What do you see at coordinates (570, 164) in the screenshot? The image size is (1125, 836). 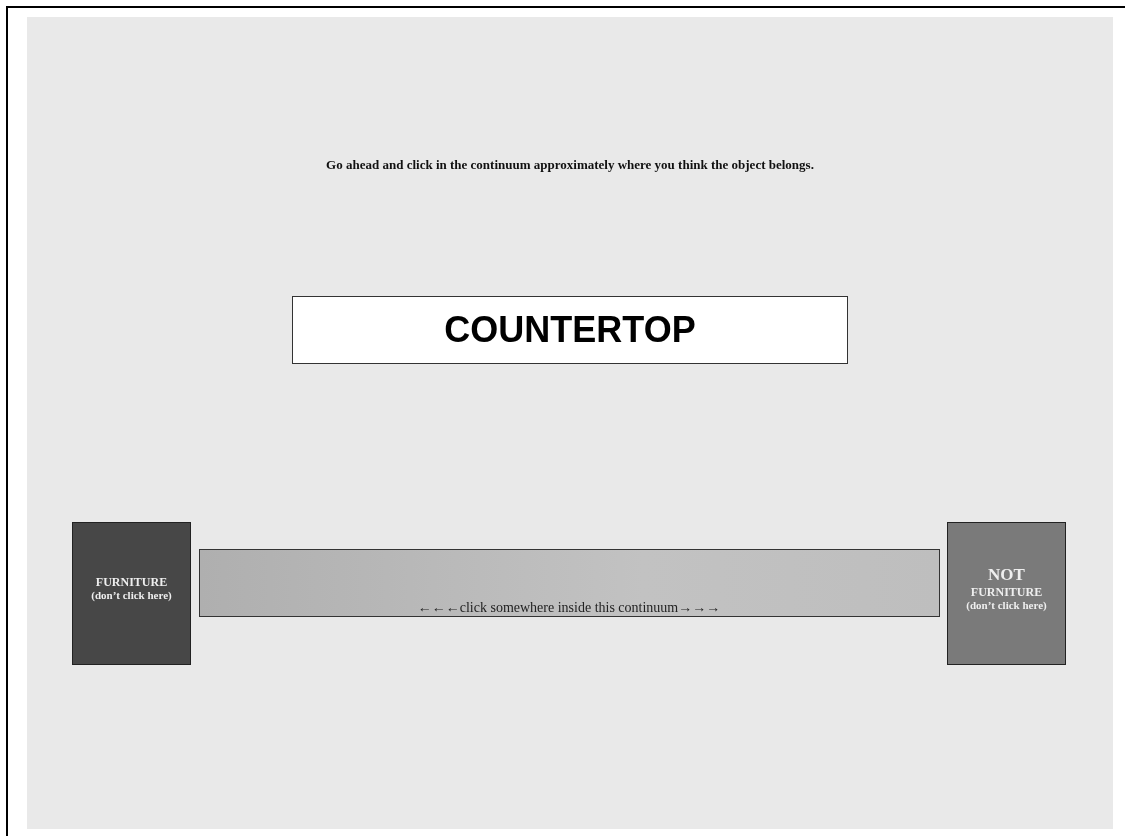 I see `instruction-text: Go ahead and click in the continuum approximately where you think the object belongs.` at bounding box center [570, 164].